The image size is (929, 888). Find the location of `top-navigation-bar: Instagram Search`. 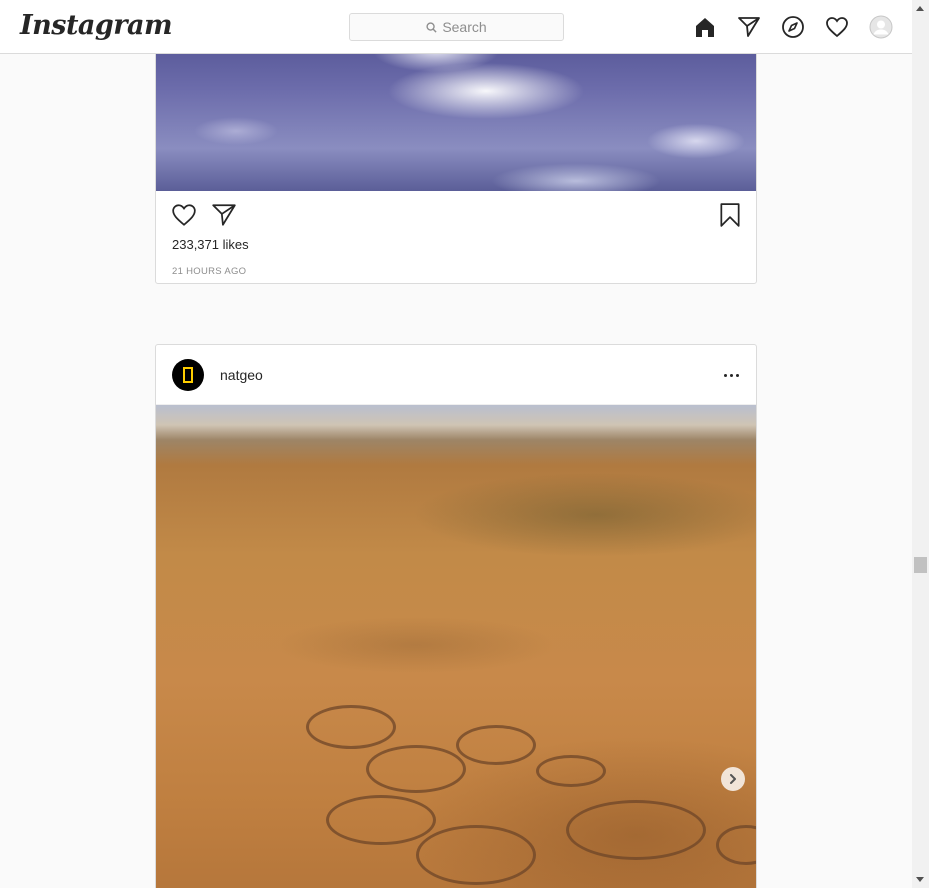

top-navigation-bar: Instagram Search is located at coordinates (456, 27).